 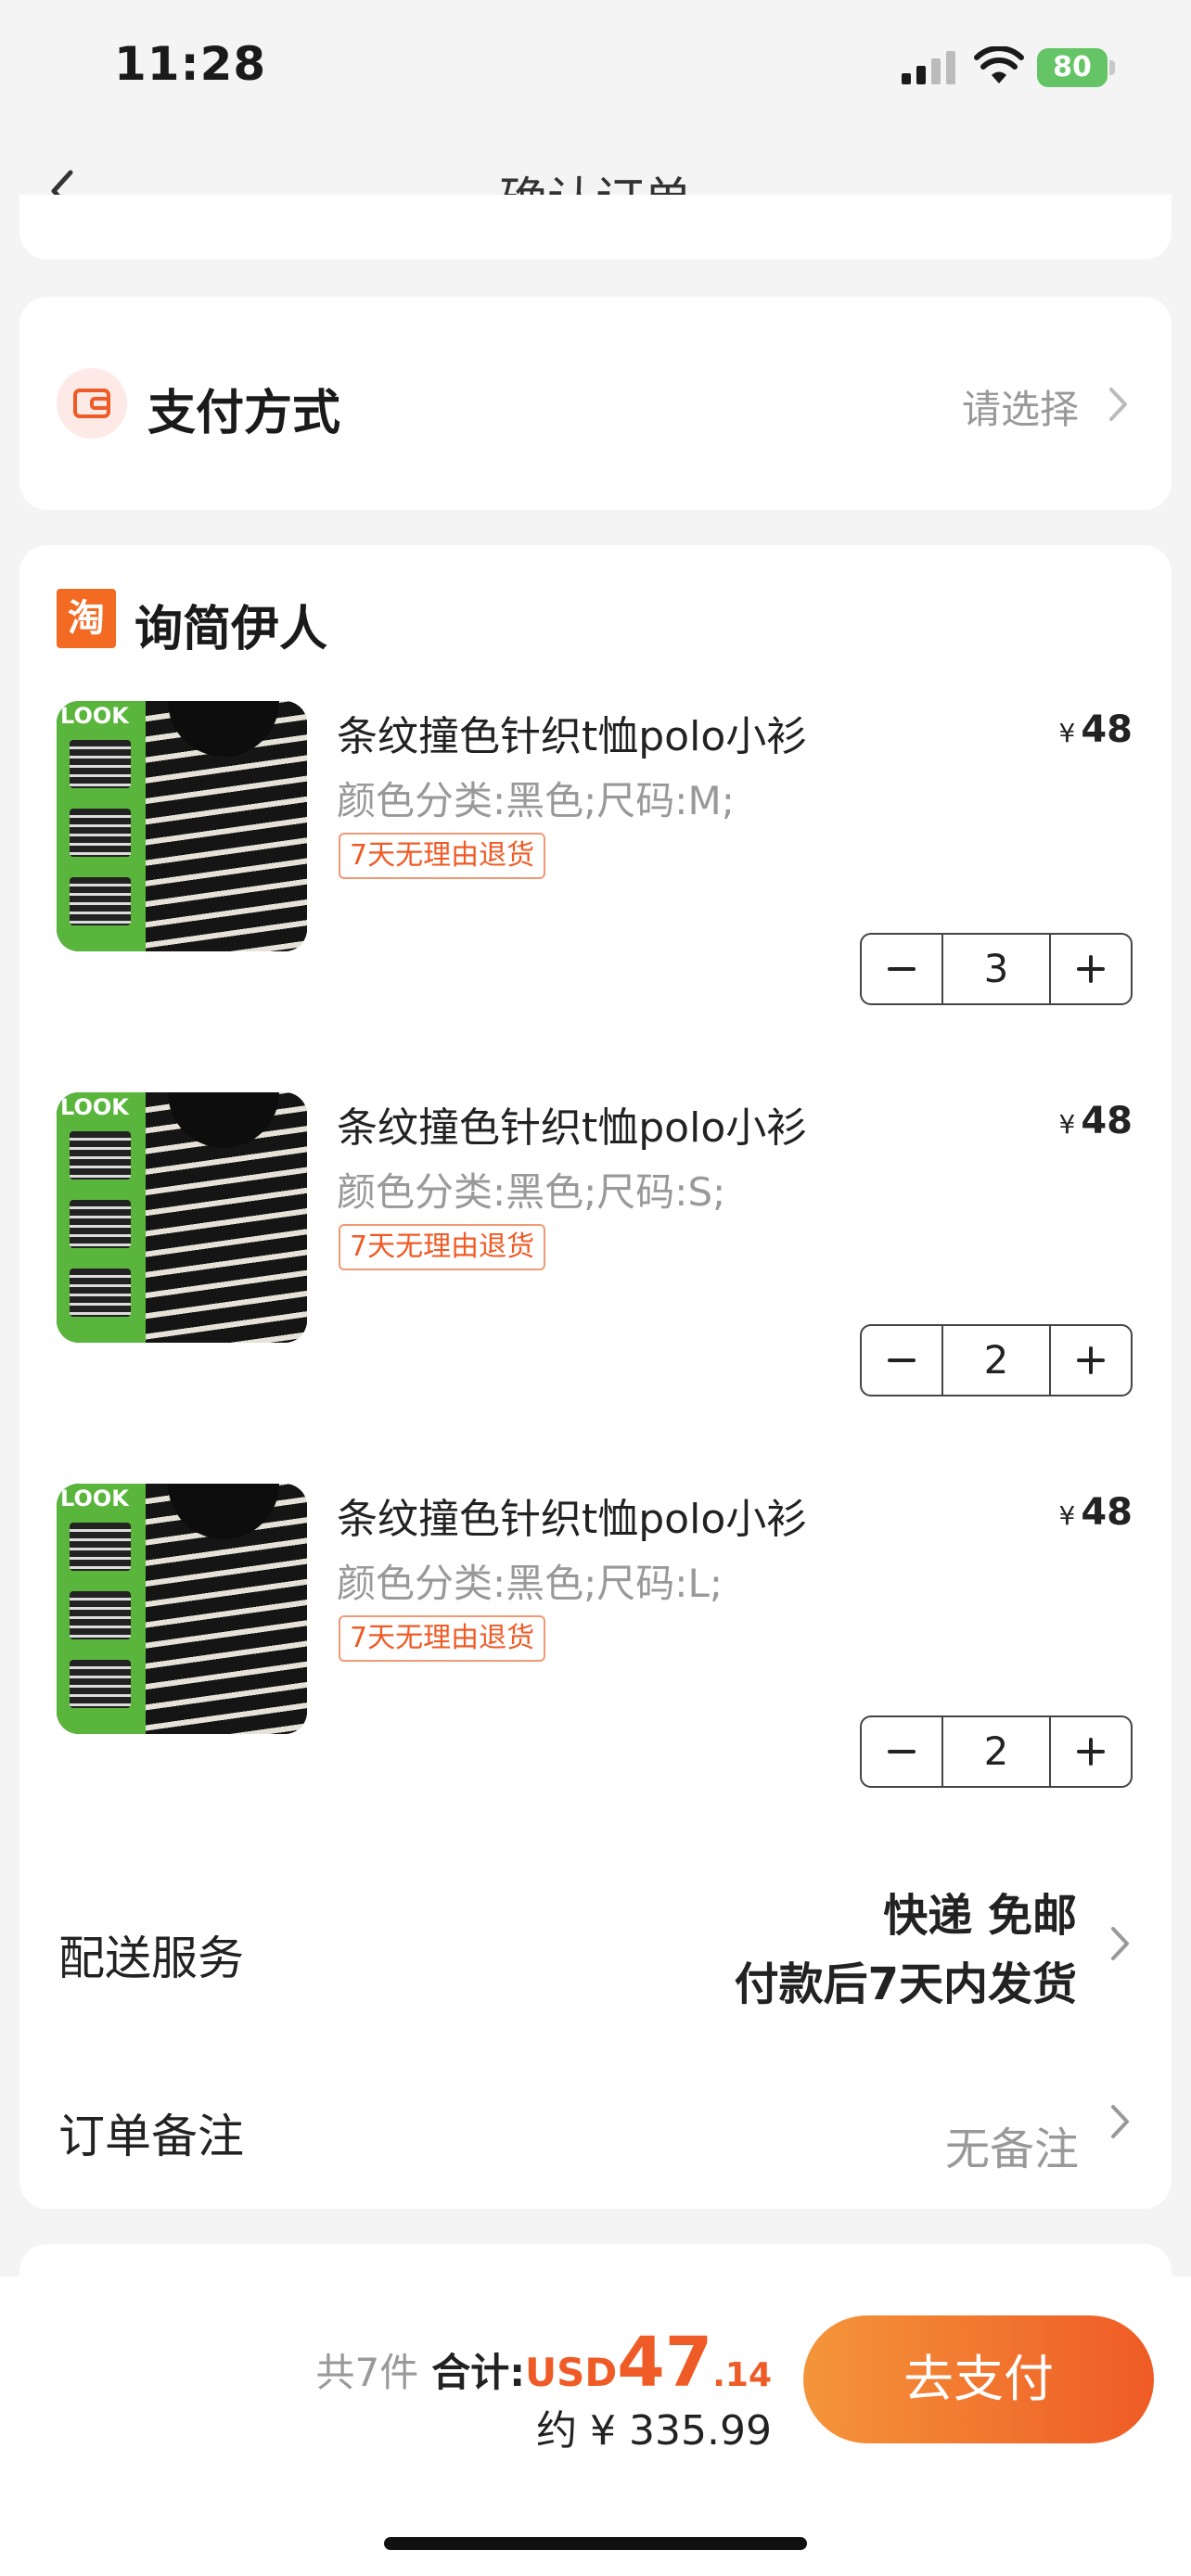 What do you see at coordinates (665, 2363) in the screenshot?
I see `total-amount-integer: 47` at bounding box center [665, 2363].